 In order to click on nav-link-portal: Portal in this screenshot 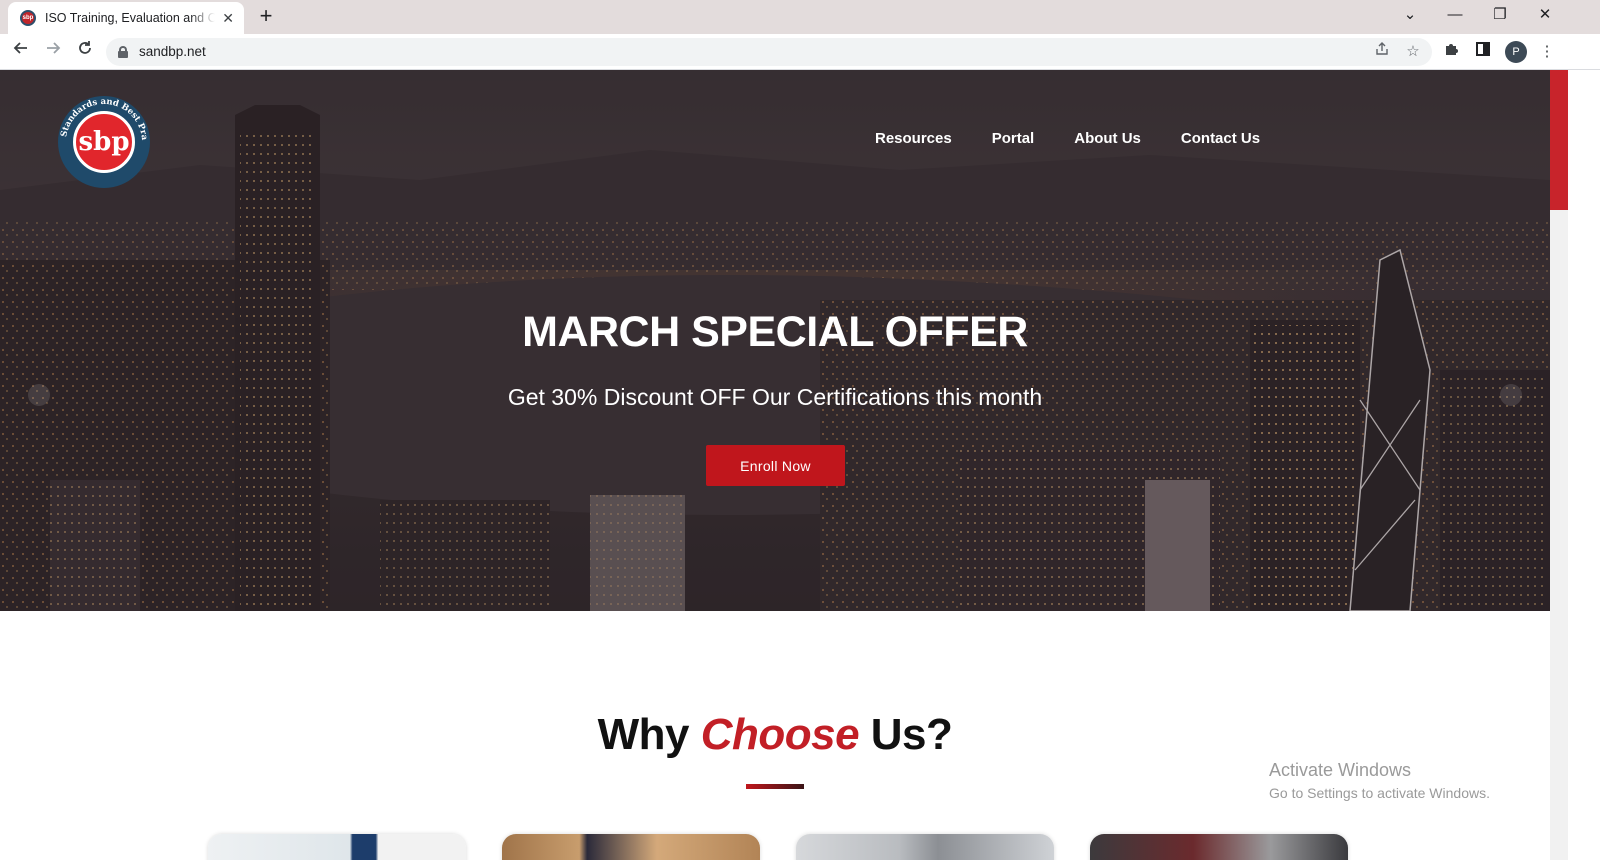, I will do `click(1013, 138)`.